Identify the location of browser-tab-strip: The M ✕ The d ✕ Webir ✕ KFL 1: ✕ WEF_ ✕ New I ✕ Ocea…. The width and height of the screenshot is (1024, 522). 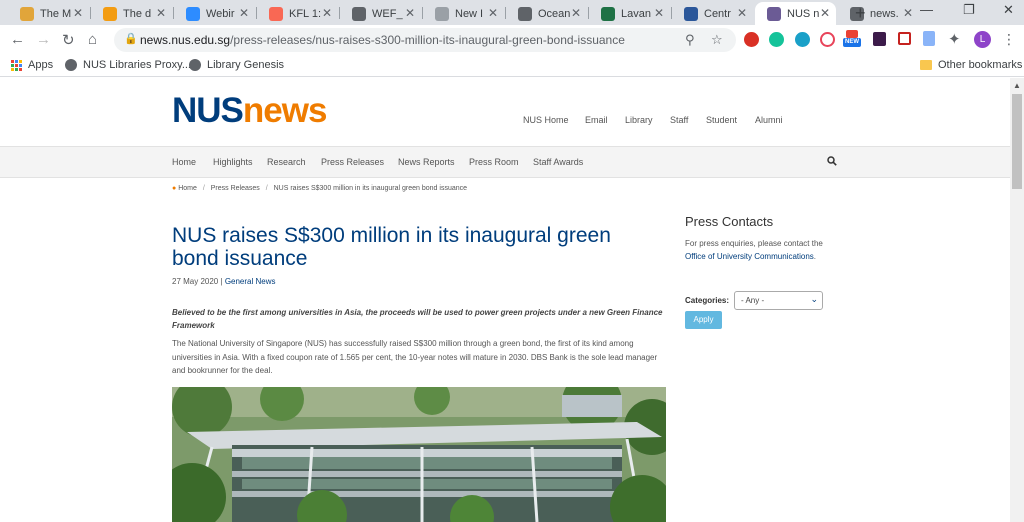
(512, 12).